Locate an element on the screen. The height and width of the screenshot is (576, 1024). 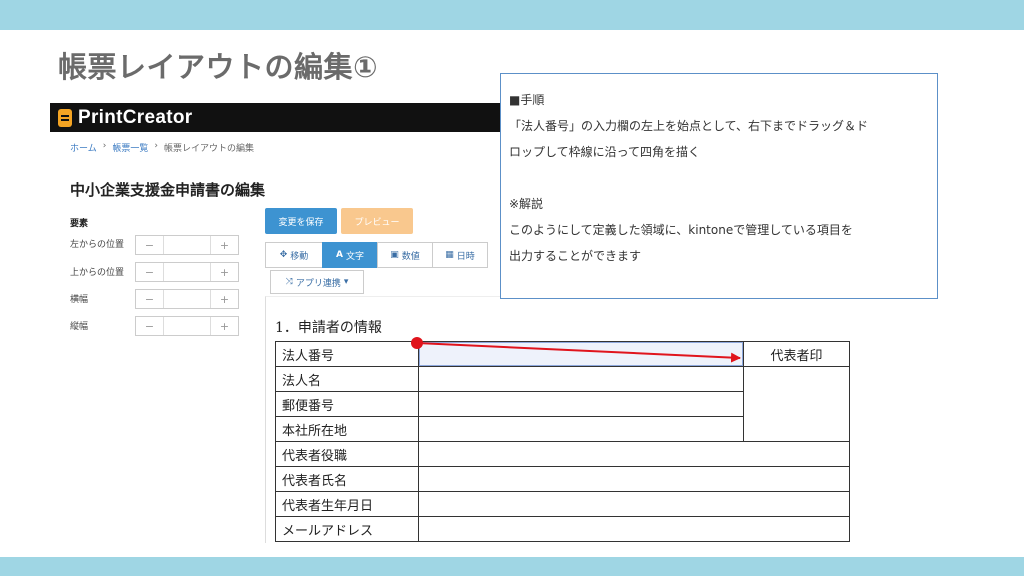
table-row: 代表者氏名 is located at coordinates (562, 479).